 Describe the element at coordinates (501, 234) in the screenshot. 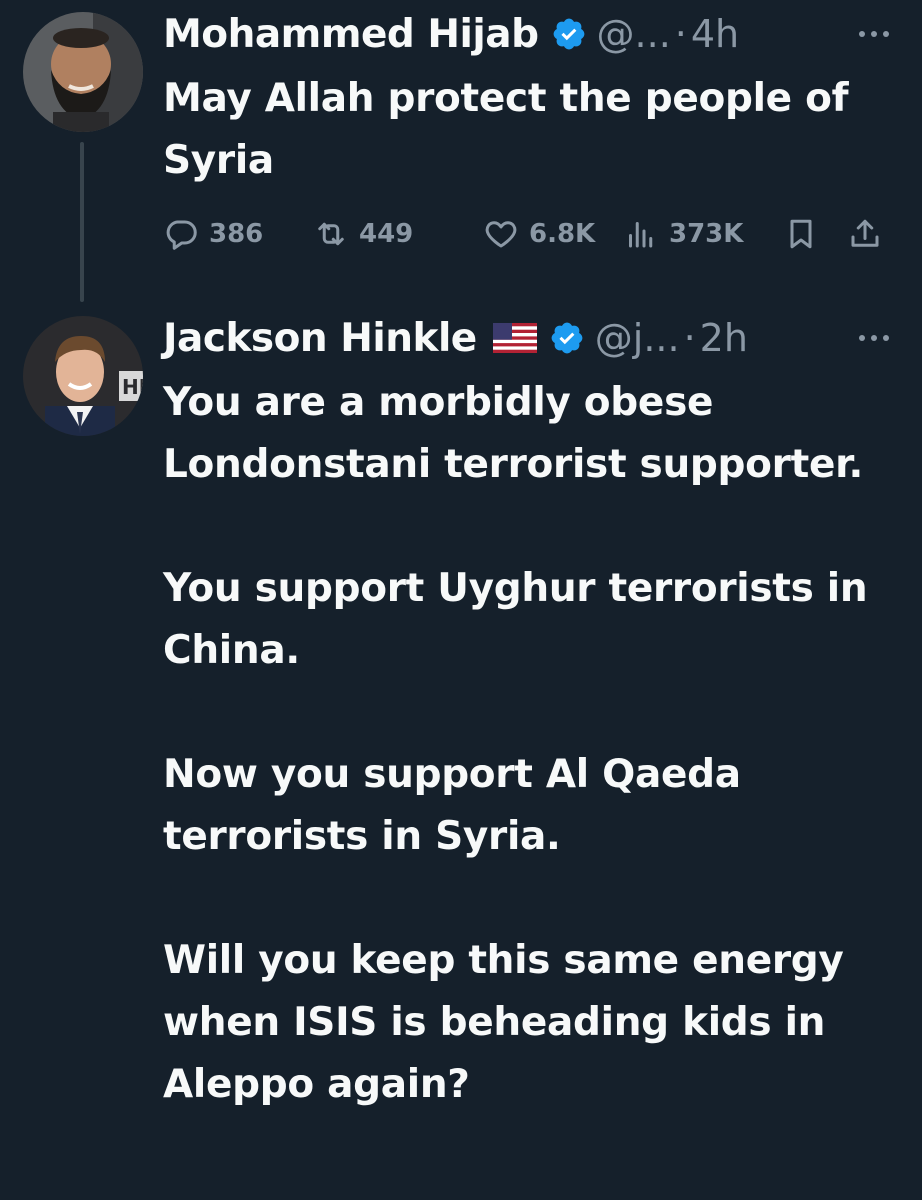

I see `heart-icon` at that location.